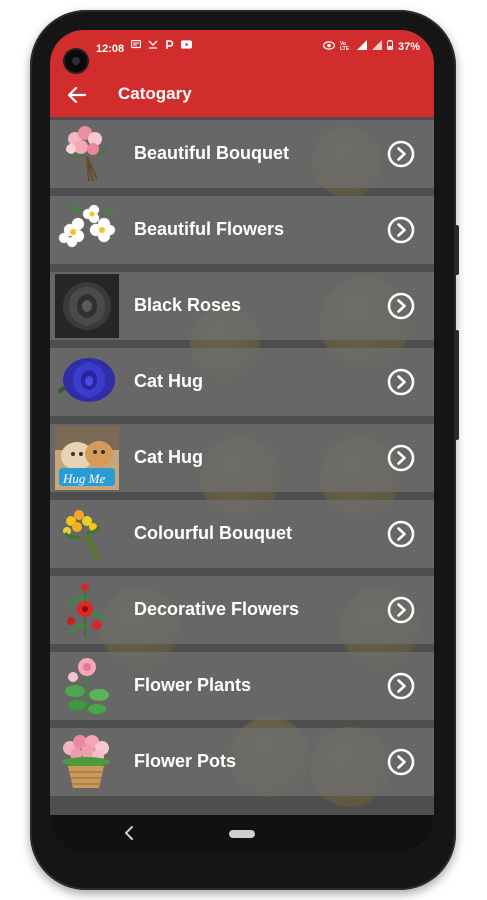  Describe the element at coordinates (185, 761) in the screenshot. I see `category-label: Flower Pots` at that location.